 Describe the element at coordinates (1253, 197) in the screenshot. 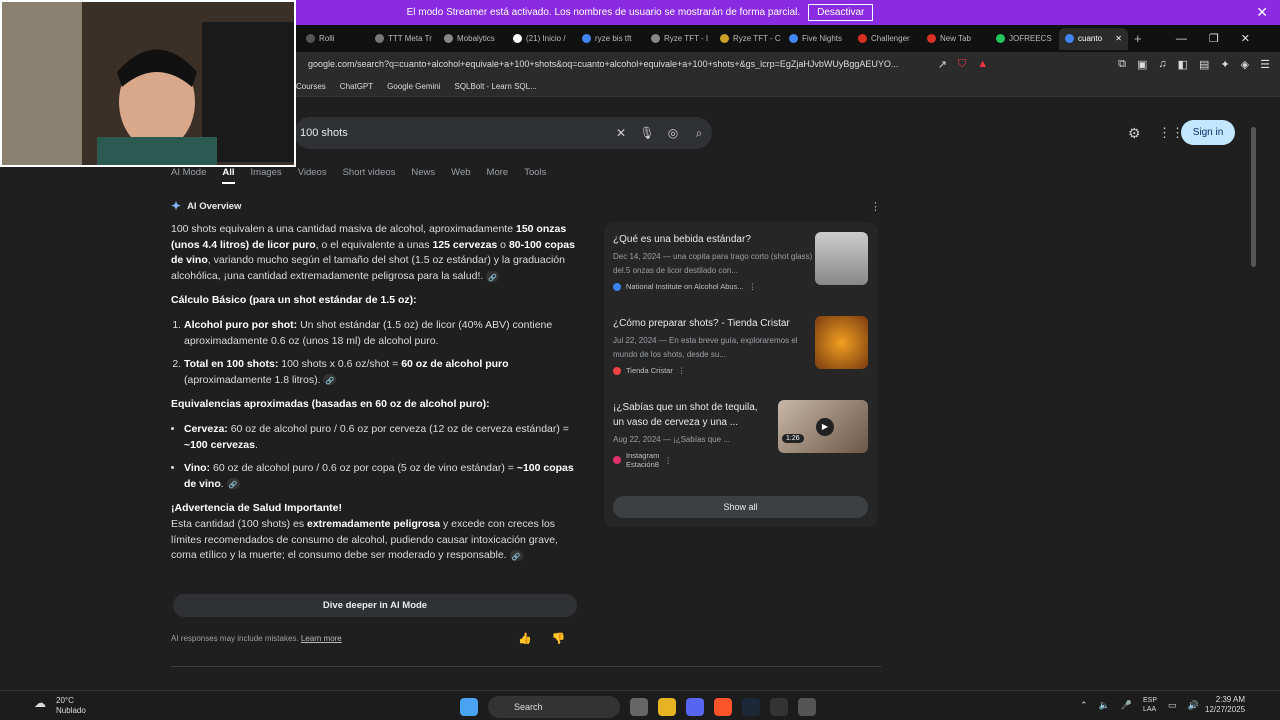

I see `scroll-thumb` at that location.